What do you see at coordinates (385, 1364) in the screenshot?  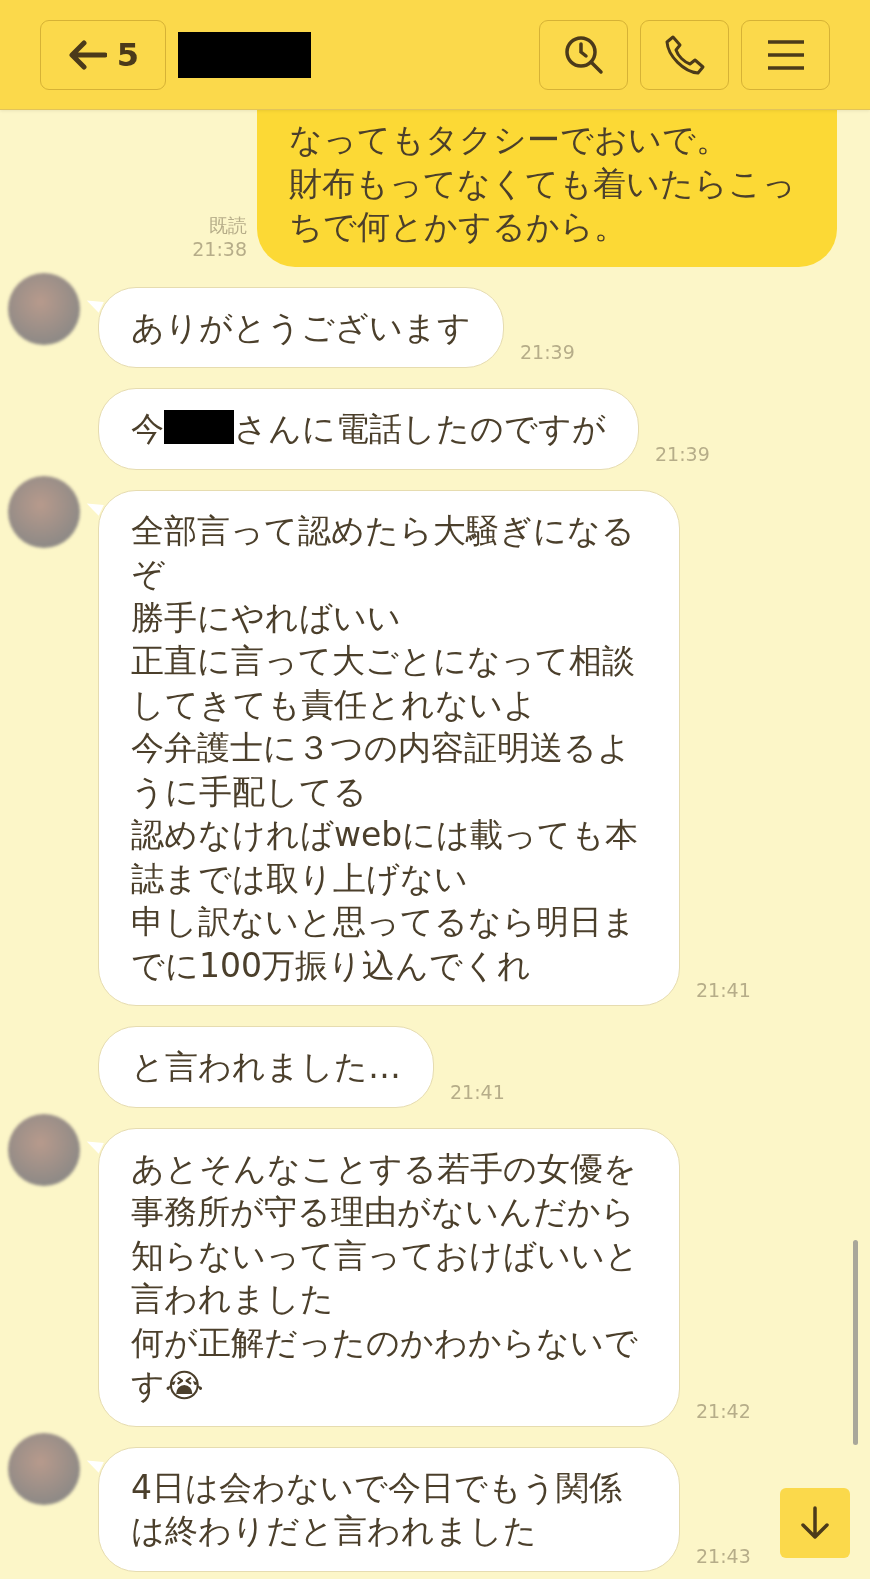 I see `message-text: 何が正解だったのかわからないです😭` at bounding box center [385, 1364].